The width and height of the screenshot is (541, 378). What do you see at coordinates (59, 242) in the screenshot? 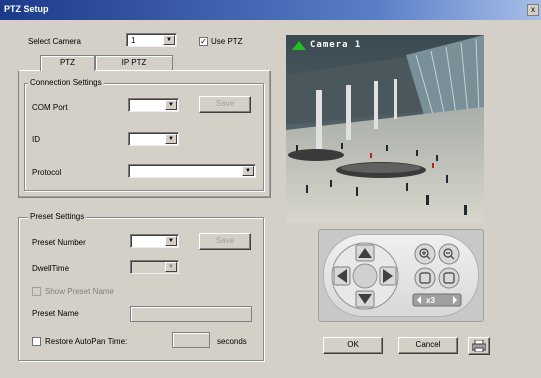
I see `preset-number-label: Preset Number` at bounding box center [59, 242].